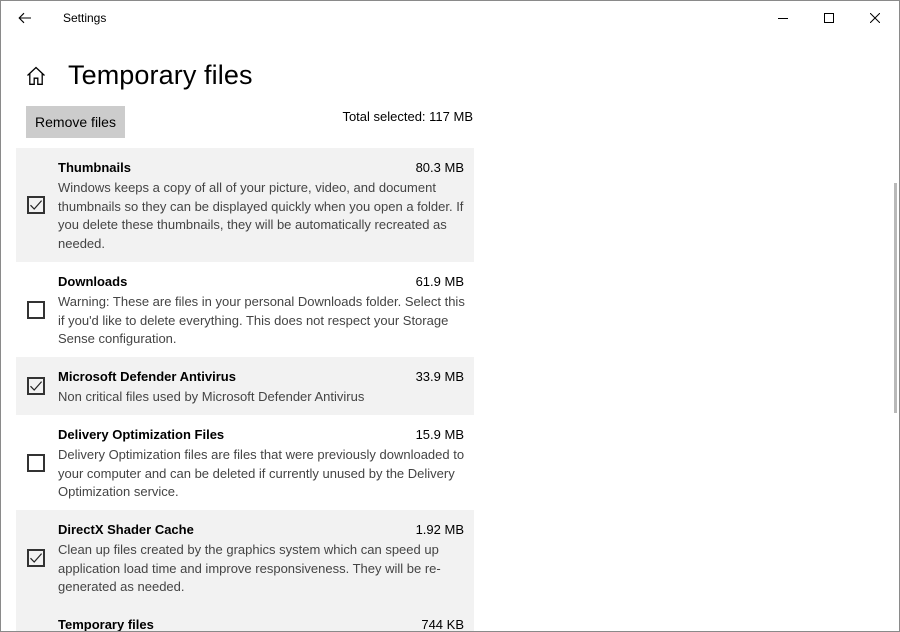 Image resolution: width=900 pixels, height=632 pixels. What do you see at coordinates (93, 281) in the screenshot?
I see `item-name: Downloads` at bounding box center [93, 281].